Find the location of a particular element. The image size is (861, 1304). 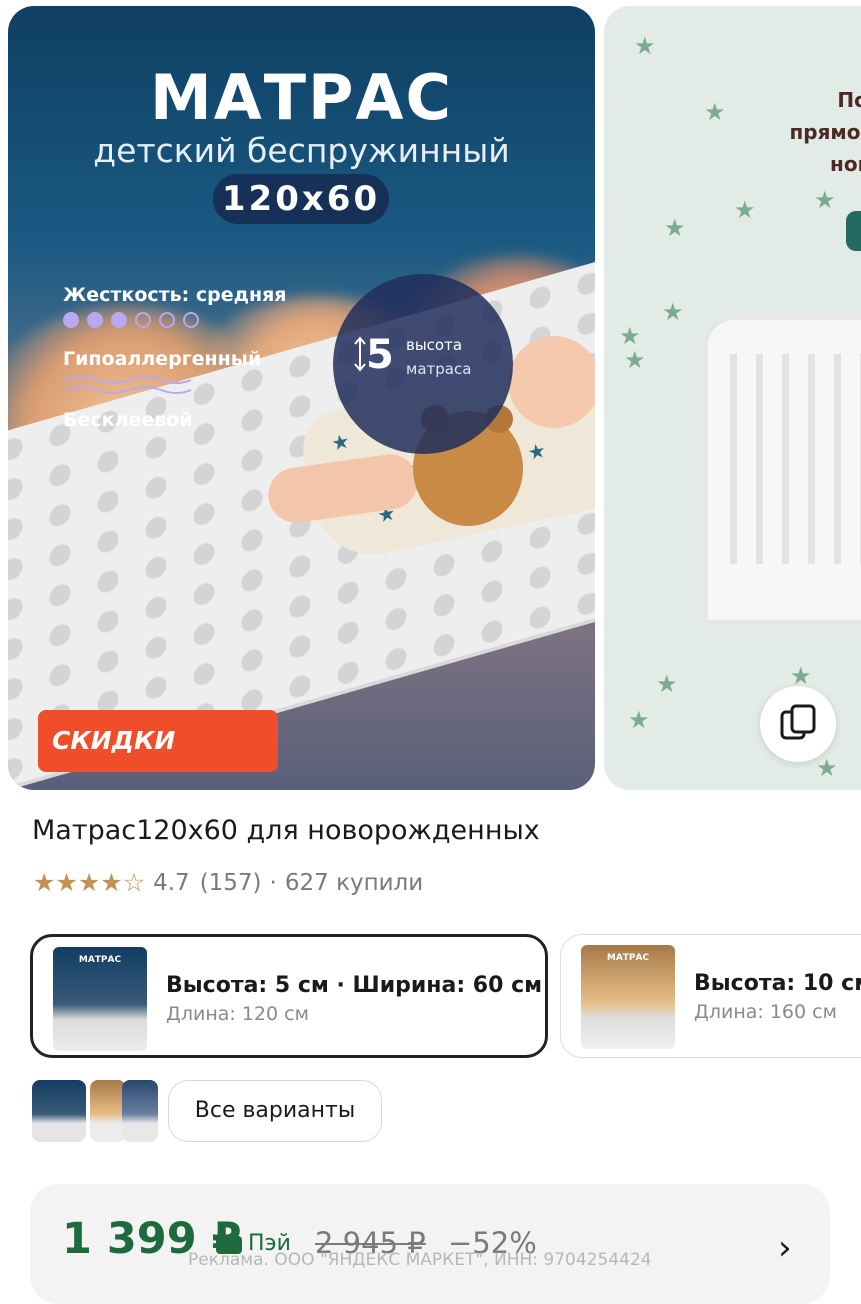

weekly-sale-button: СКИДКИ НЕДЕЛИ › is located at coordinates (158, 750).